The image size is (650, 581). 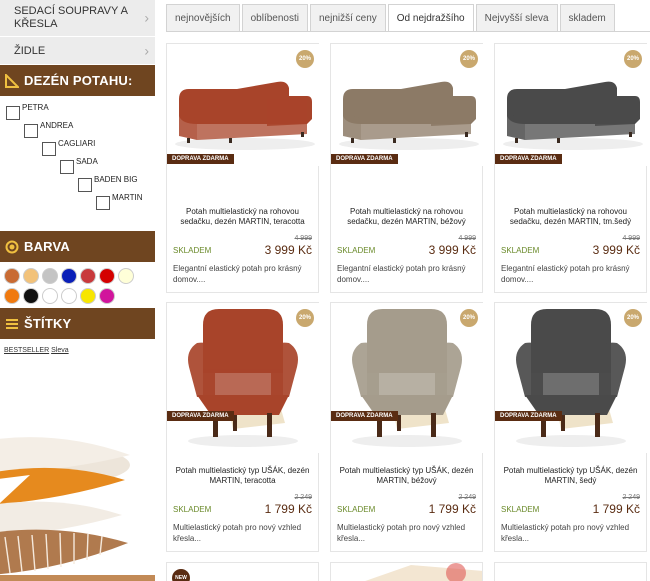 What do you see at coordinates (181, 575) in the screenshot?
I see `new-badge: NEW` at bounding box center [181, 575].